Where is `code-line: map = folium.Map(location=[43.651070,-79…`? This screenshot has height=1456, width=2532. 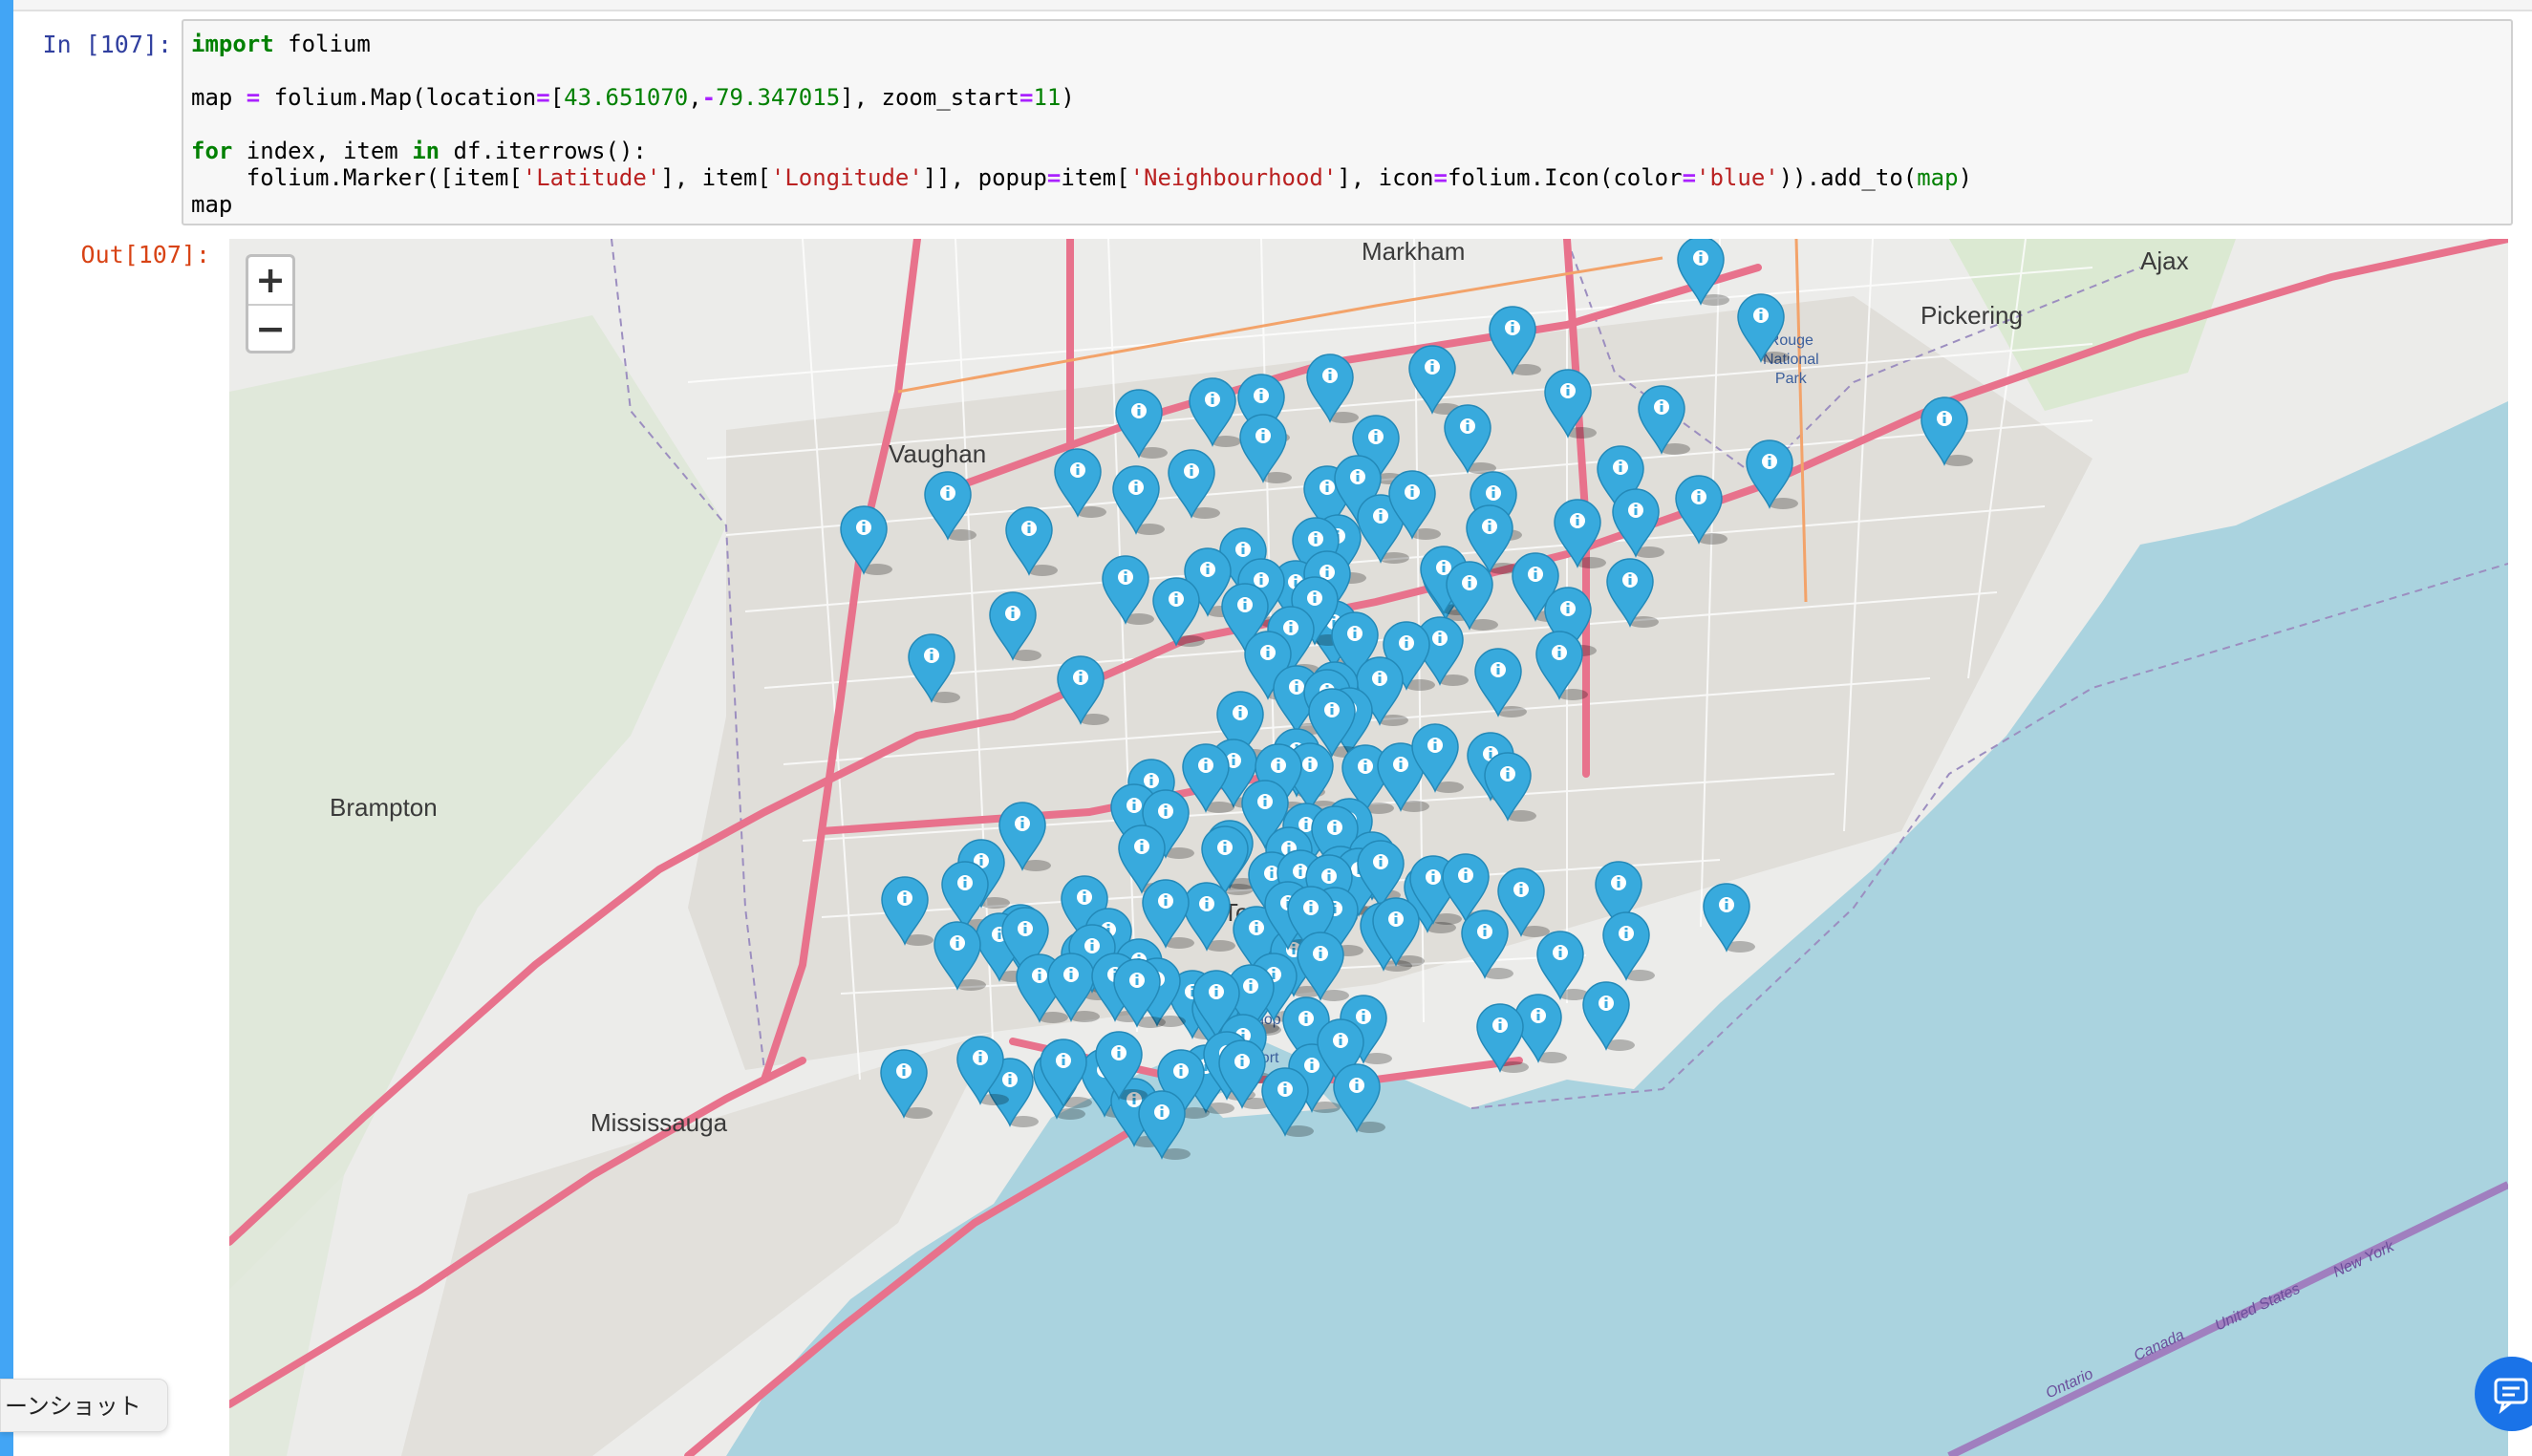
code-line: map = folium.Map(location=[43.651070,-79… is located at coordinates (633, 97).